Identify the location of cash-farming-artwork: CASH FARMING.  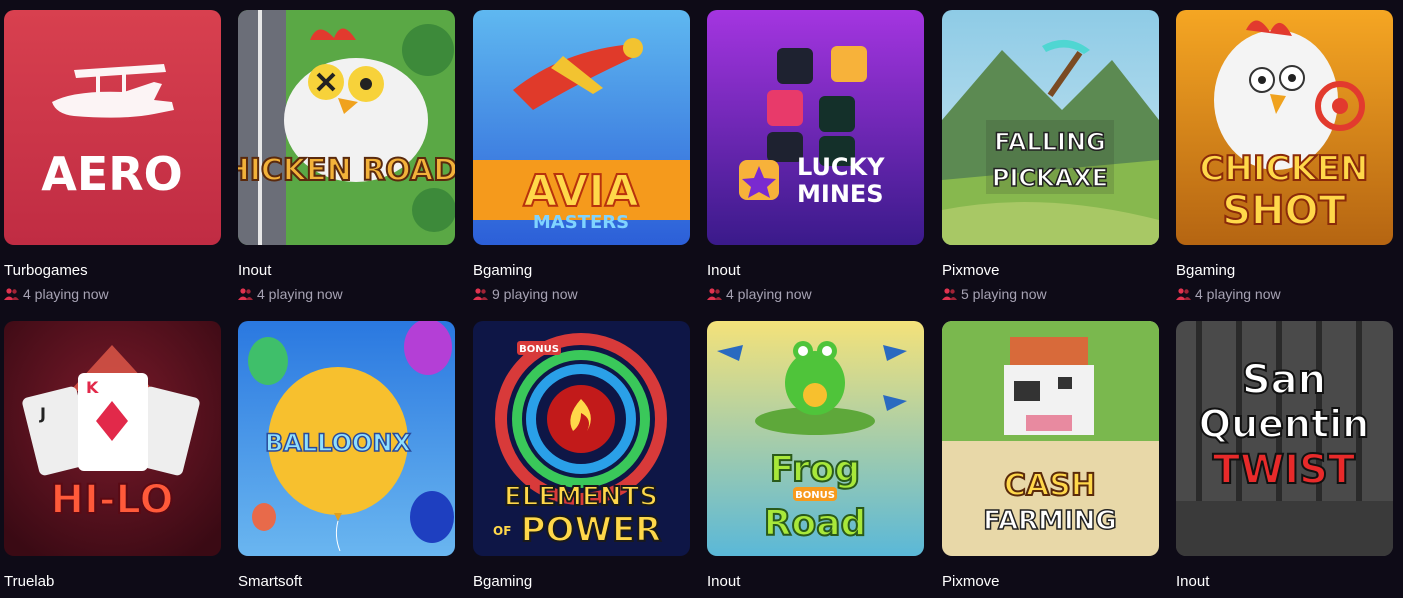
(1050, 438).